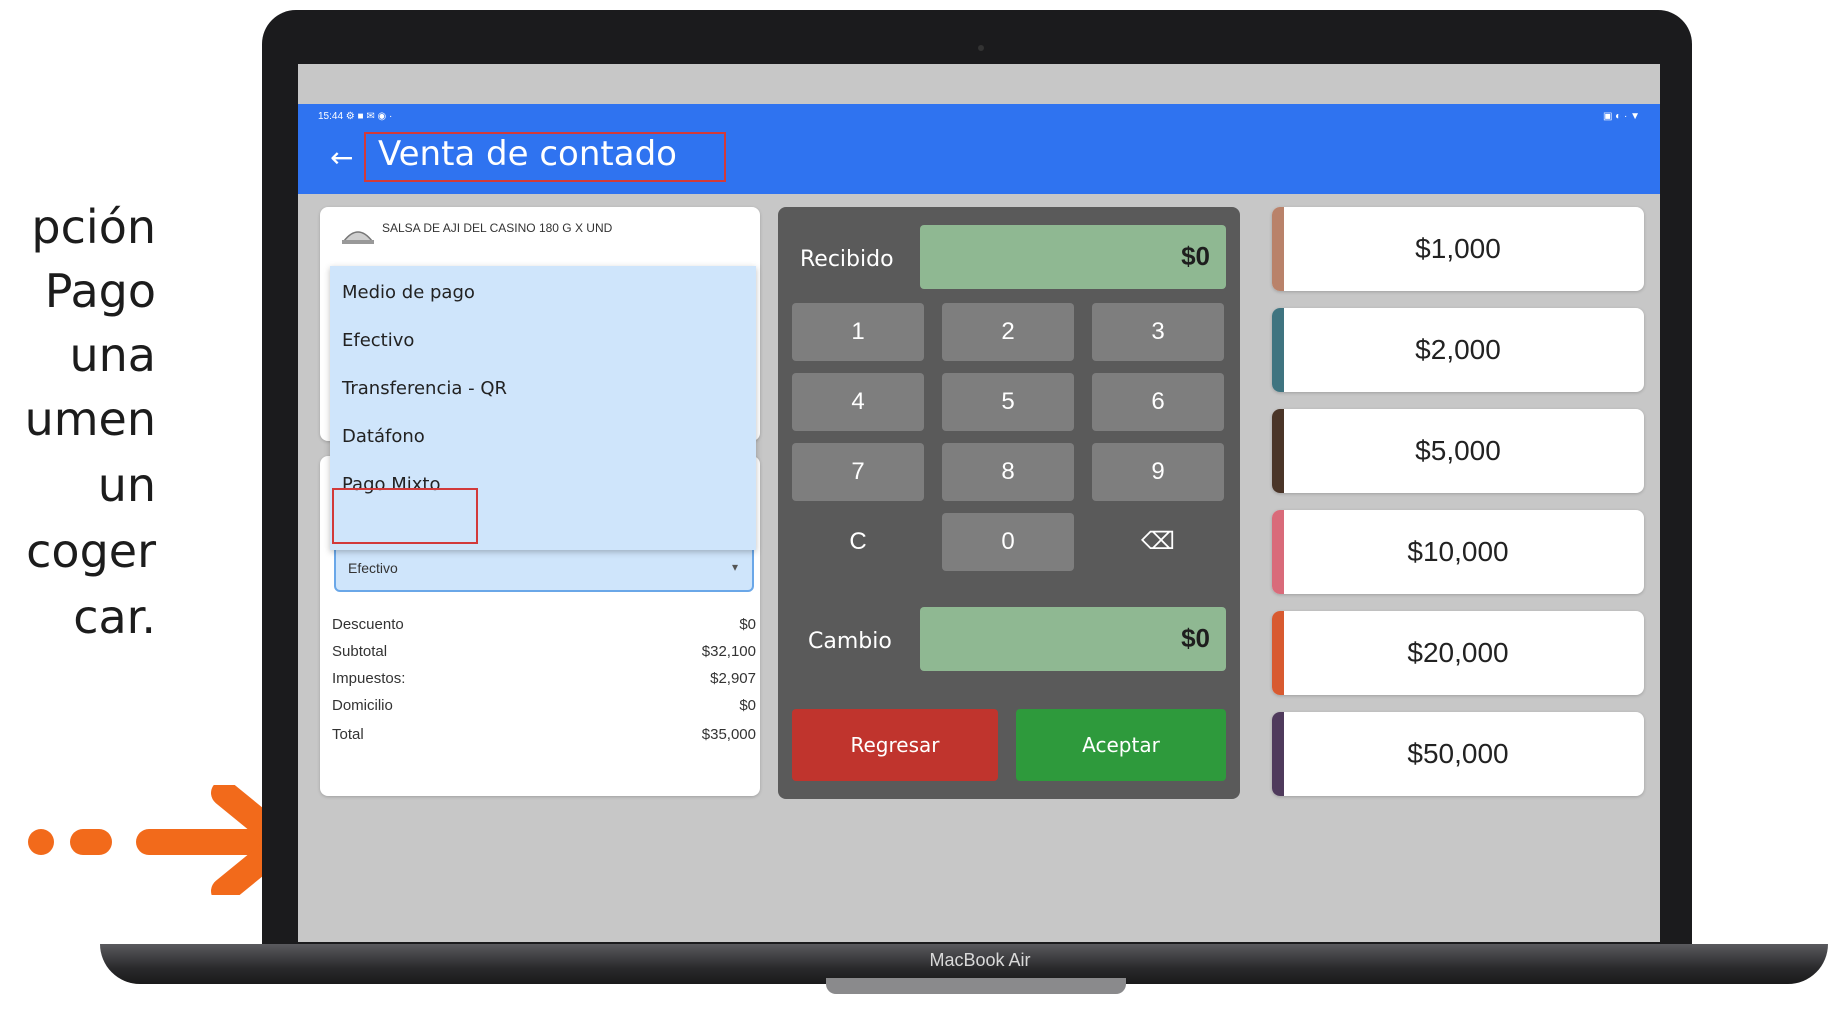  I want to click on change-field: $0, so click(1073, 639).